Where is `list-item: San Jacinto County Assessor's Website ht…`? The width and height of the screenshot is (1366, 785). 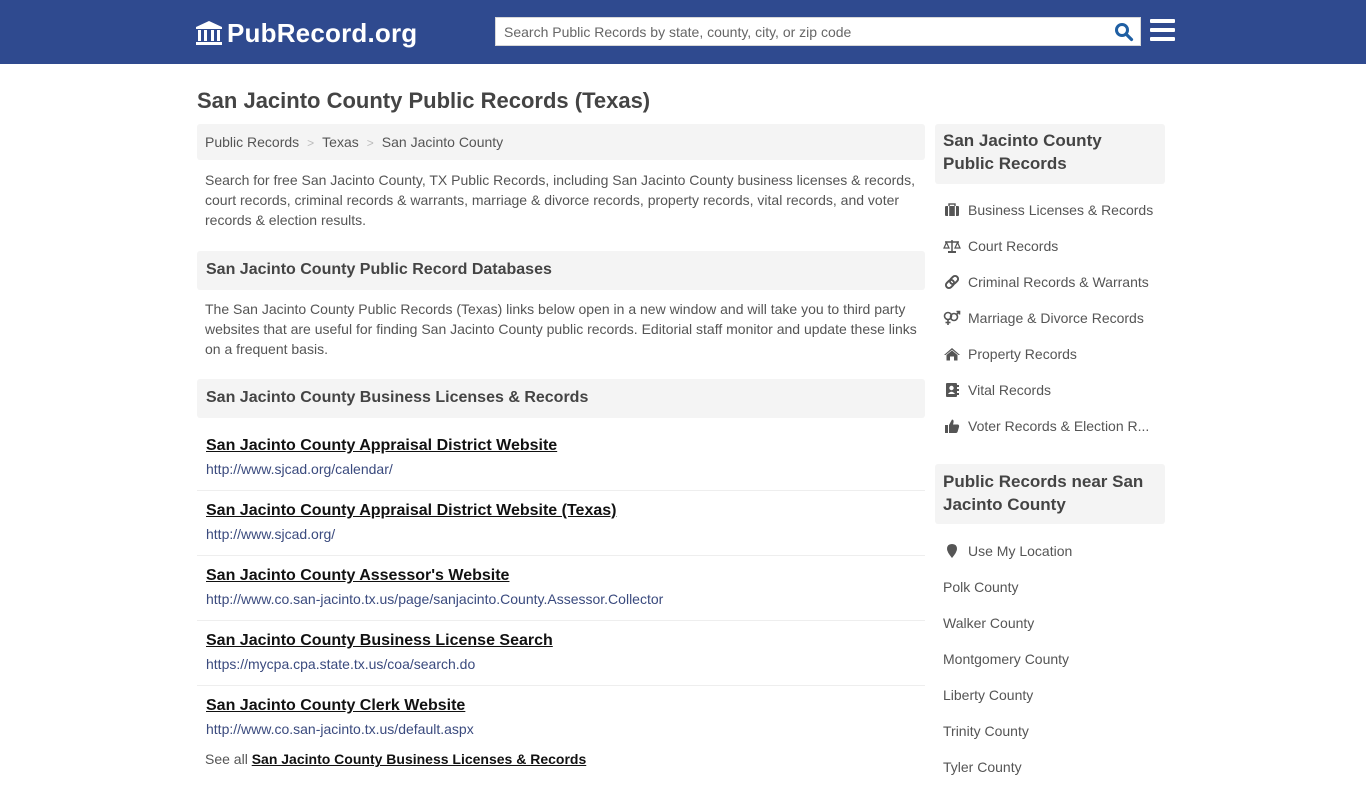
list-item: San Jacinto County Assessor's Website ht… is located at coordinates (561, 588).